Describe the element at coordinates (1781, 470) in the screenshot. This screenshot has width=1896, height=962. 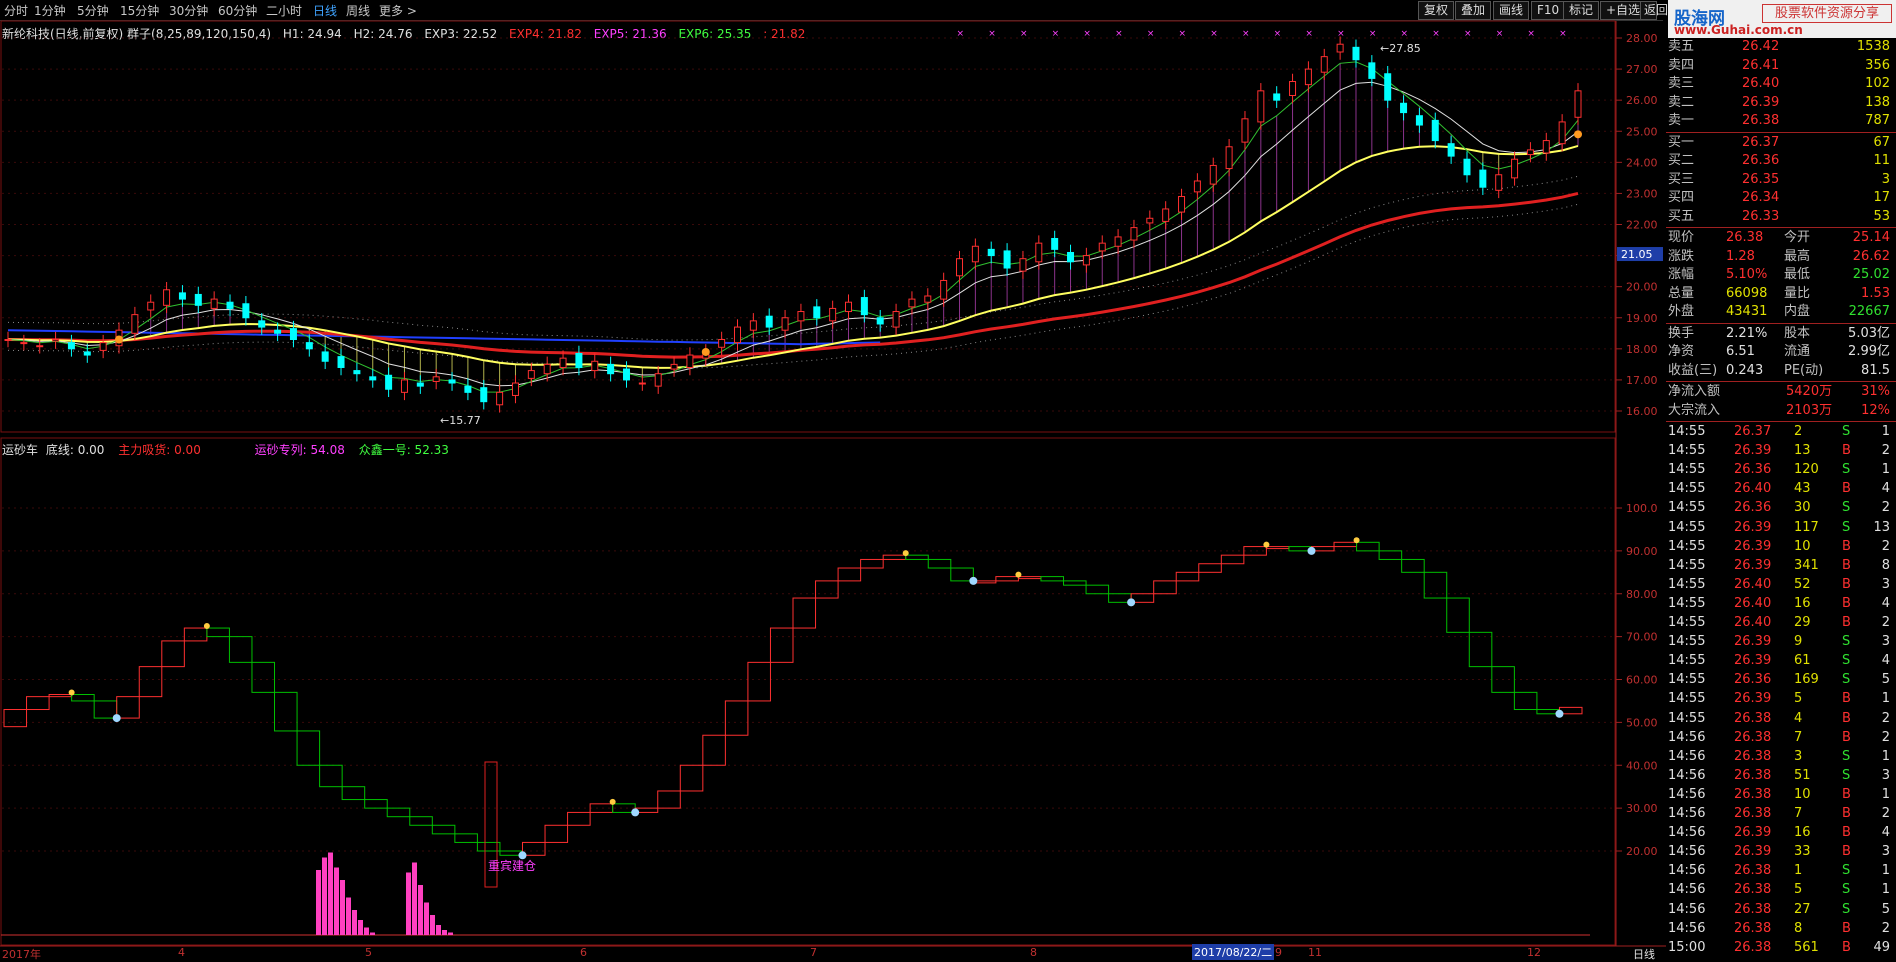
I see `trade-tick-row: 14:55 26.36 120 S 1` at that location.